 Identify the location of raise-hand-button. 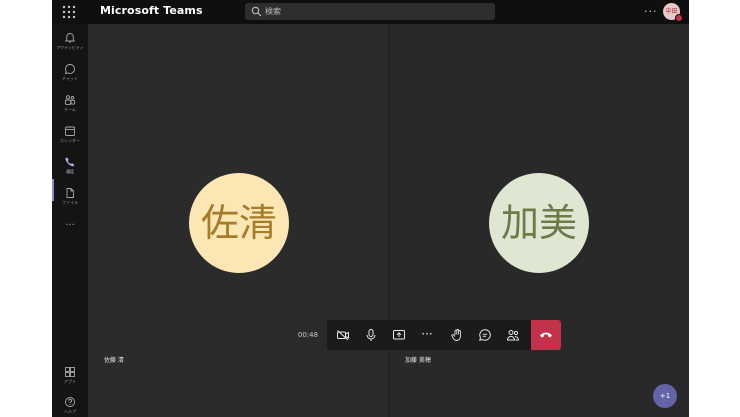
(457, 335).